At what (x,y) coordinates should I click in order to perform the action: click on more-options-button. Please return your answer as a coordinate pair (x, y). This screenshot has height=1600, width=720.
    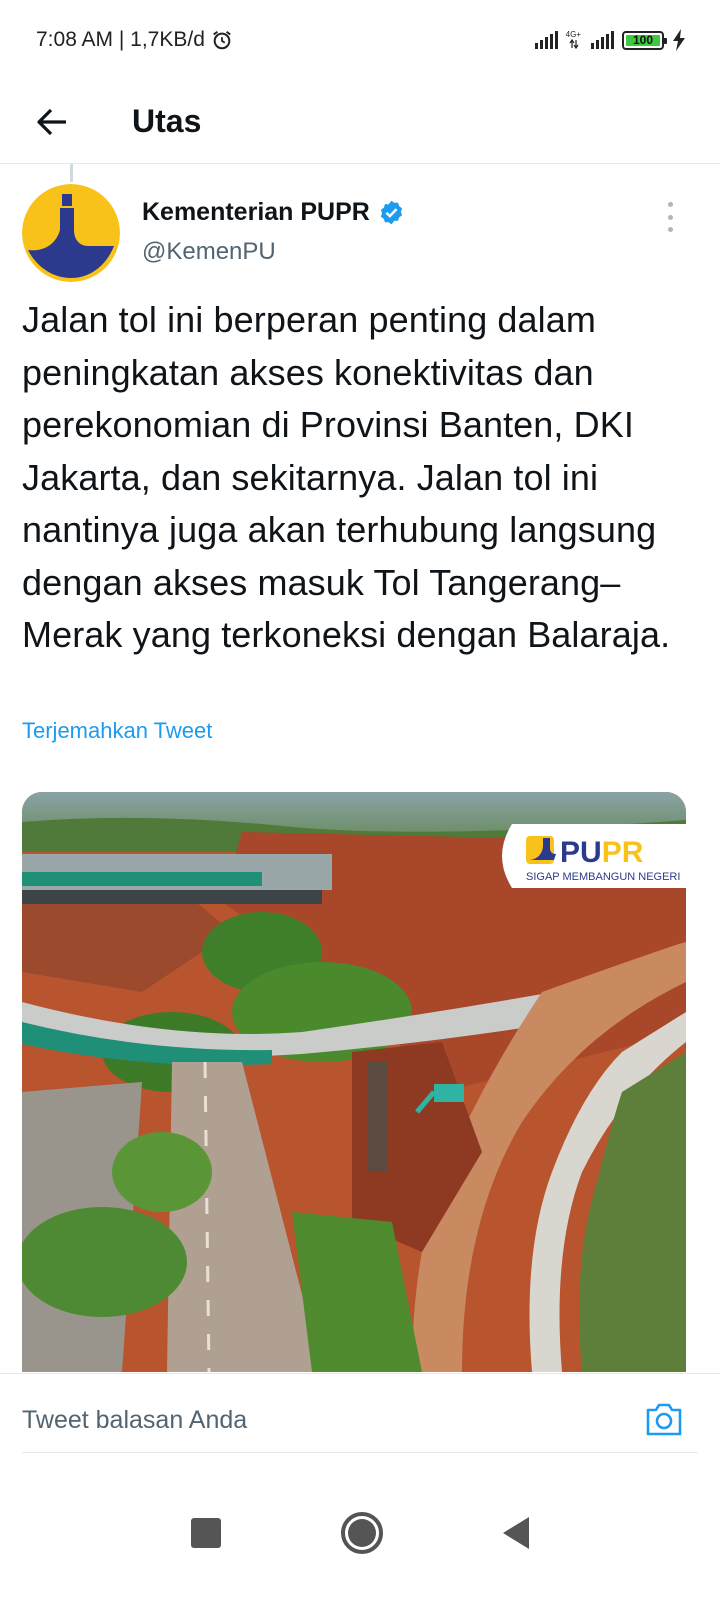
    Looking at the image, I should click on (670, 217).